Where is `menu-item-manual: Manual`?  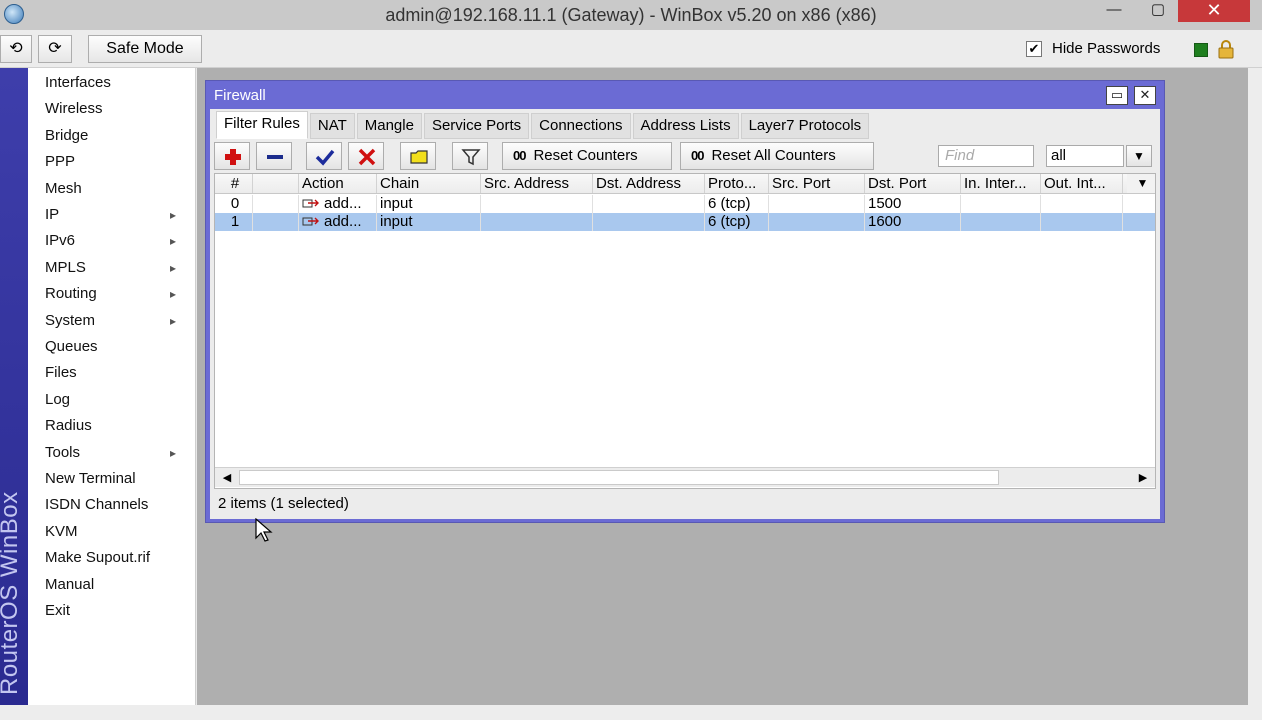 menu-item-manual: Manual is located at coordinates (111, 585).